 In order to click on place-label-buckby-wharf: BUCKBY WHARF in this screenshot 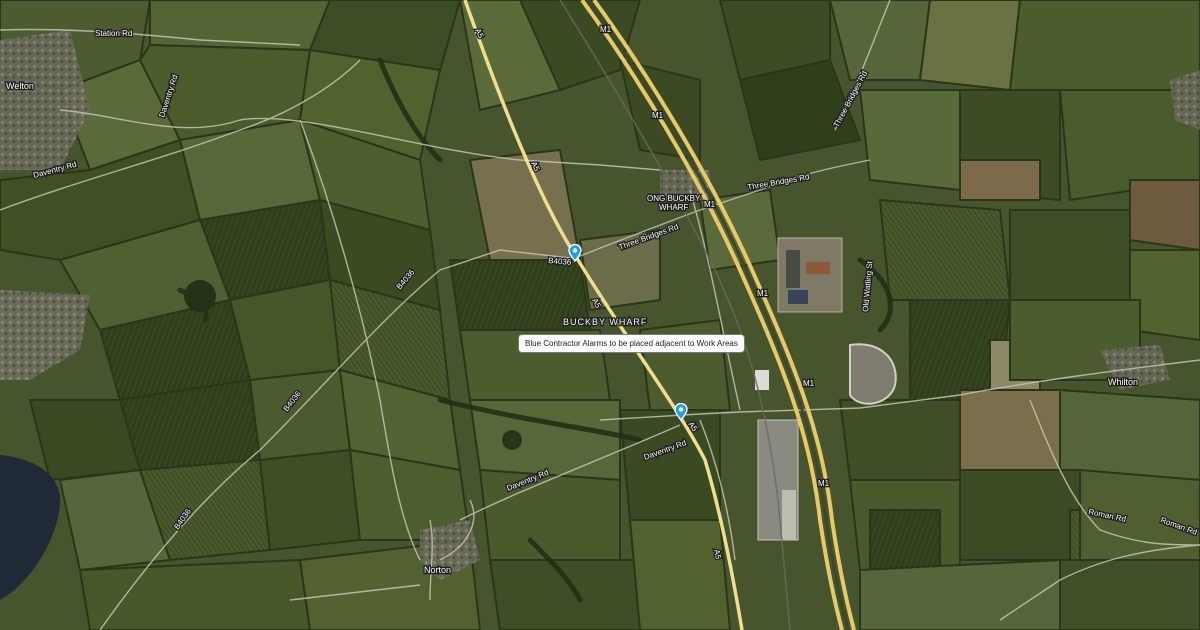, I will do `click(605, 322)`.